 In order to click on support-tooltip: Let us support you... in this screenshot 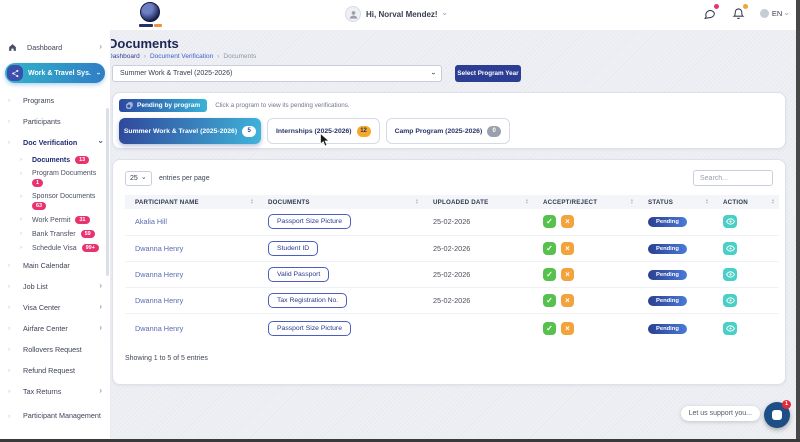, I will do `click(720, 413)`.